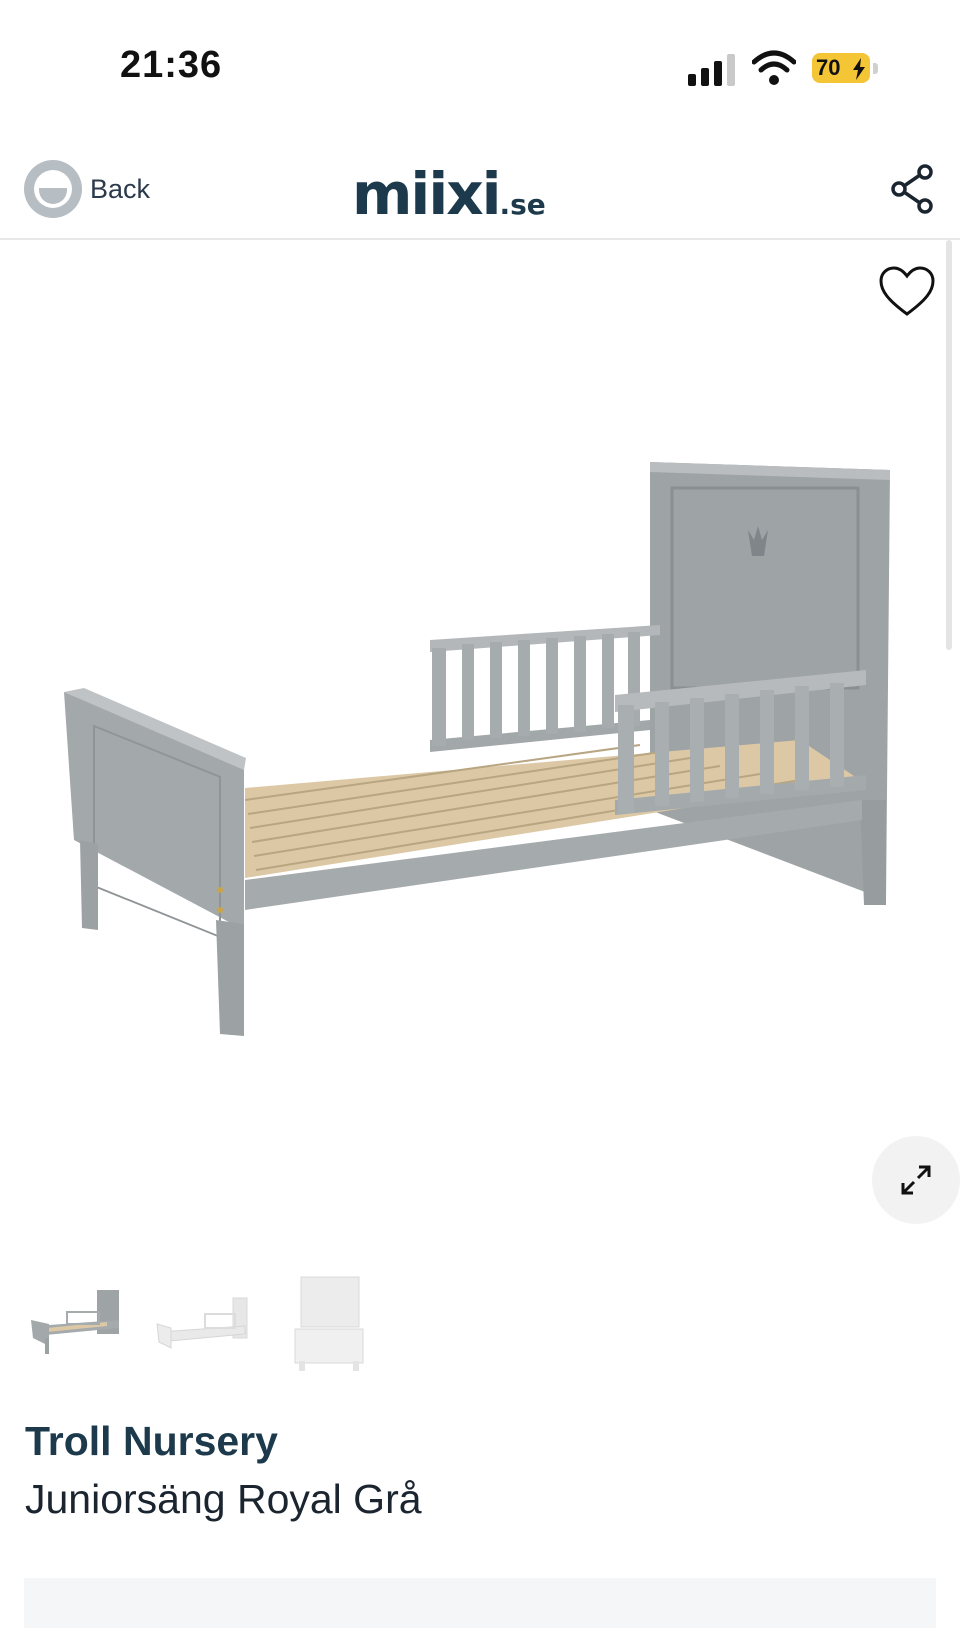 The width and height of the screenshot is (960, 1628). I want to click on battery-charging-icon: 70, so click(845, 69).